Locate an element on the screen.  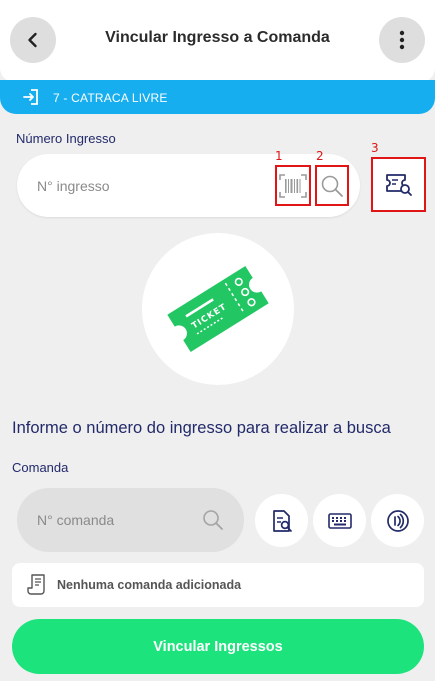
annotation-marker-3: 3 is located at coordinates (375, 148).